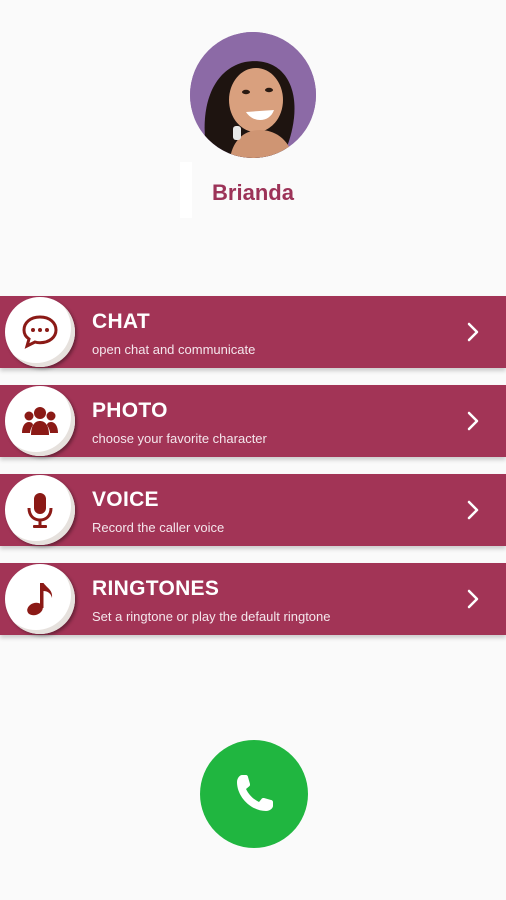 Image resolution: width=506 pixels, height=900 pixels. I want to click on contact-avatar, so click(253, 95).